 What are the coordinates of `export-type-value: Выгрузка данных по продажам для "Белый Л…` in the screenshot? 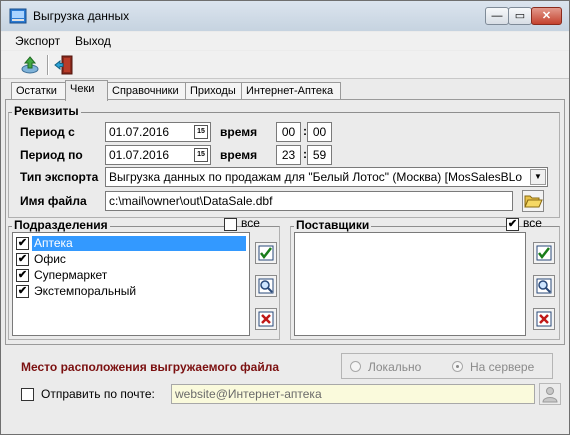 It's located at (315, 177).